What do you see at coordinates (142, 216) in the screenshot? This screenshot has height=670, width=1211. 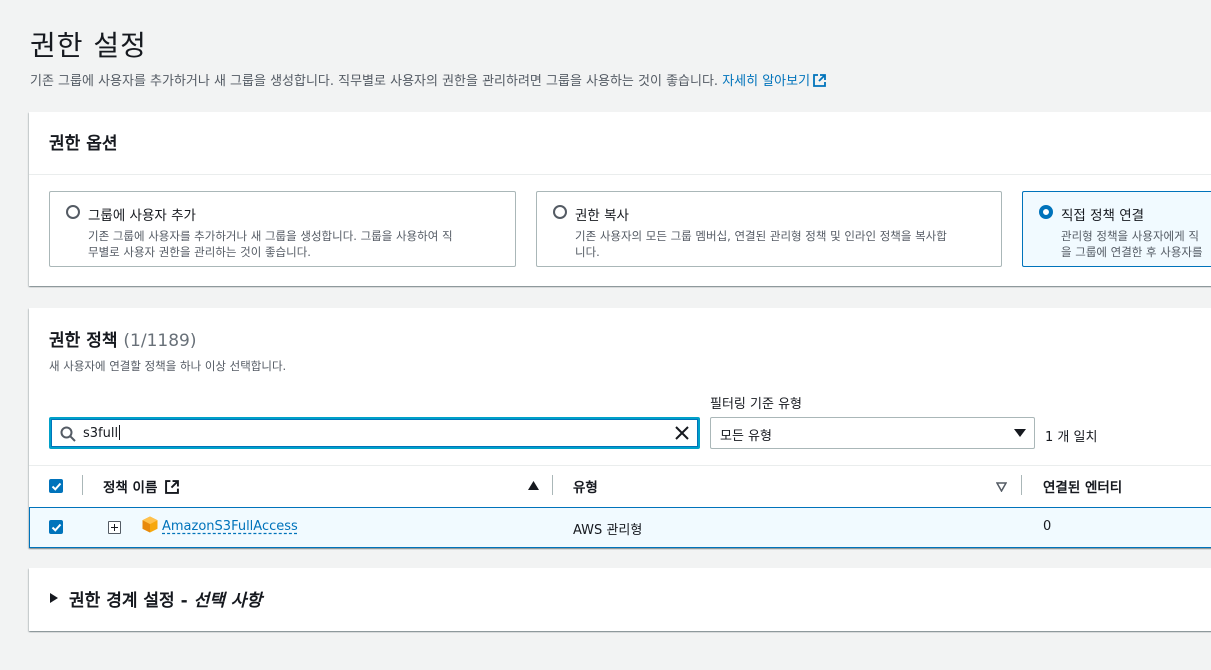 I see `option-label: 그룹에 사용자 추가` at bounding box center [142, 216].